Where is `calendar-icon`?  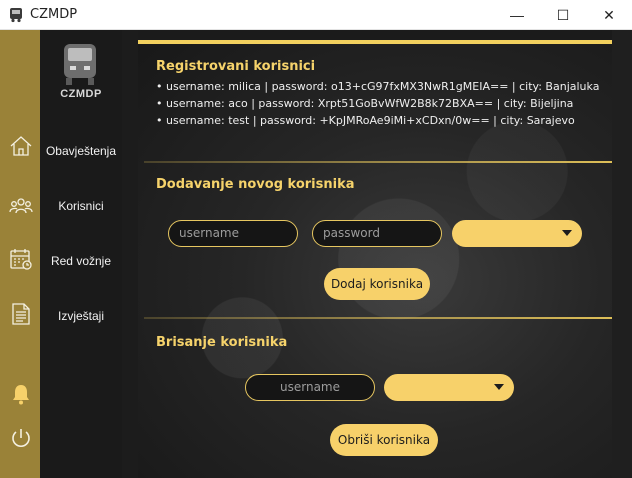 calendar-icon is located at coordinates (21, 259).